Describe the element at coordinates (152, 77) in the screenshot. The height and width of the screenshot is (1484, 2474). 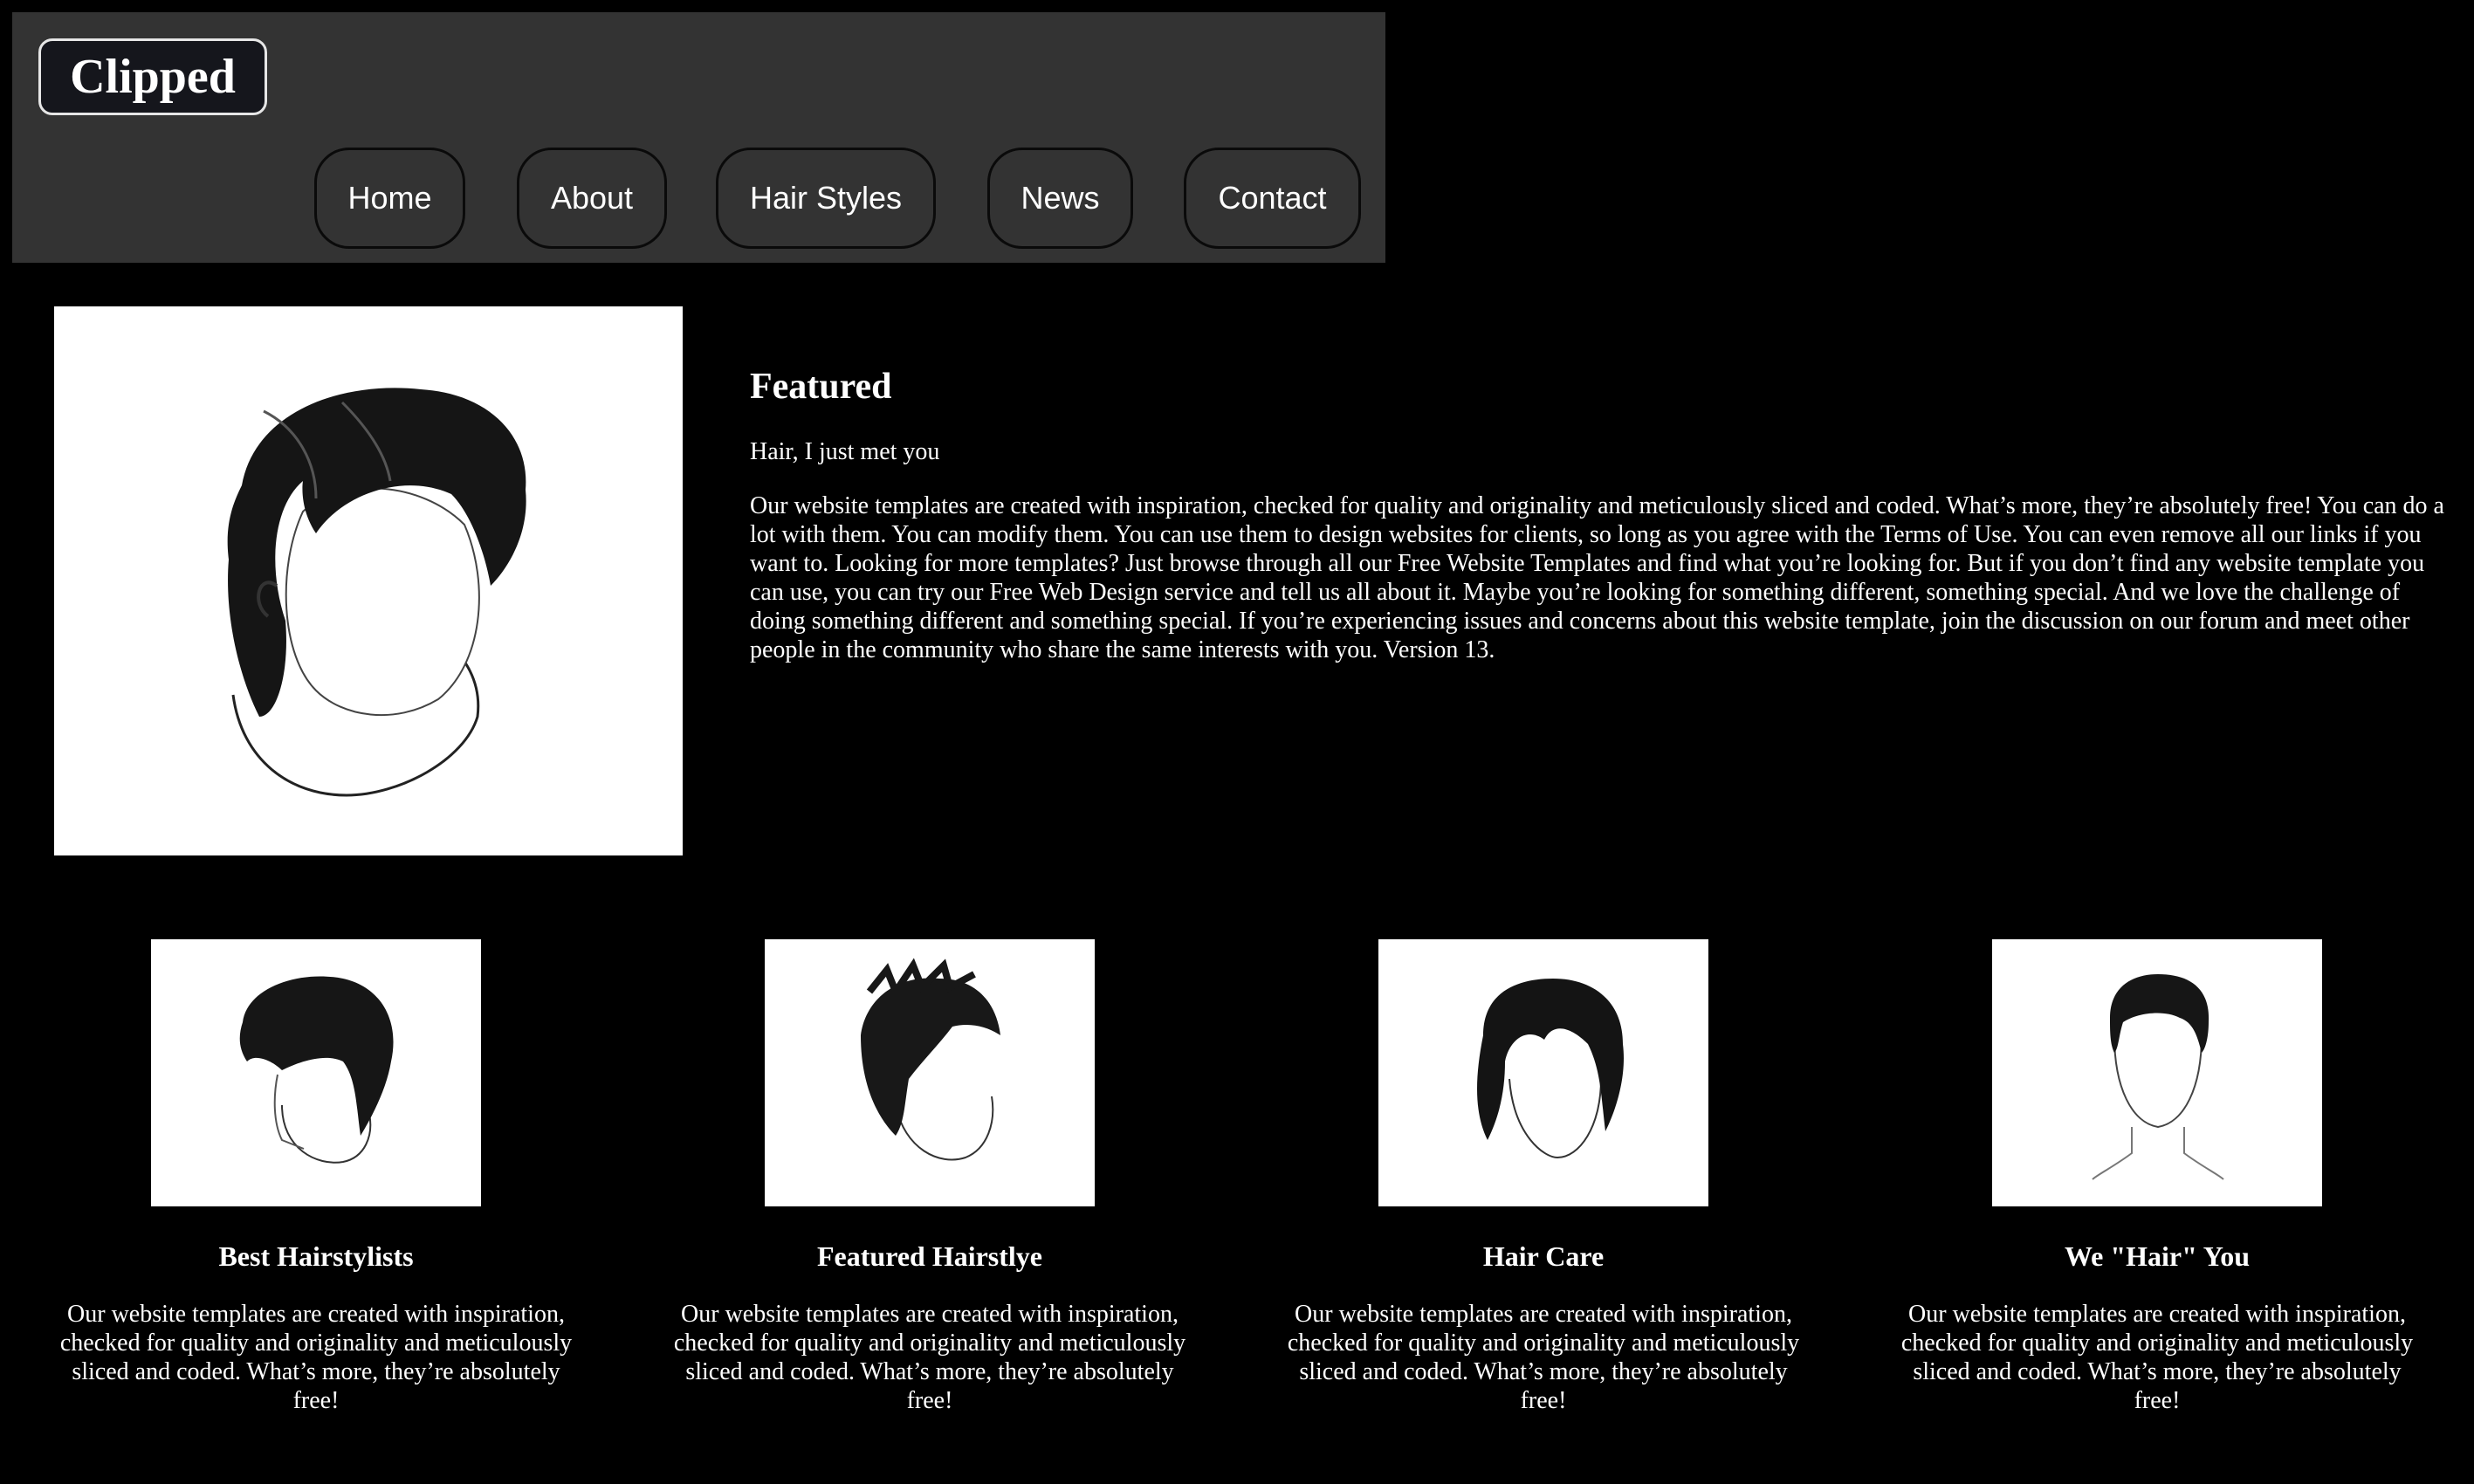
I see `site-logo: Clipped` at that location.